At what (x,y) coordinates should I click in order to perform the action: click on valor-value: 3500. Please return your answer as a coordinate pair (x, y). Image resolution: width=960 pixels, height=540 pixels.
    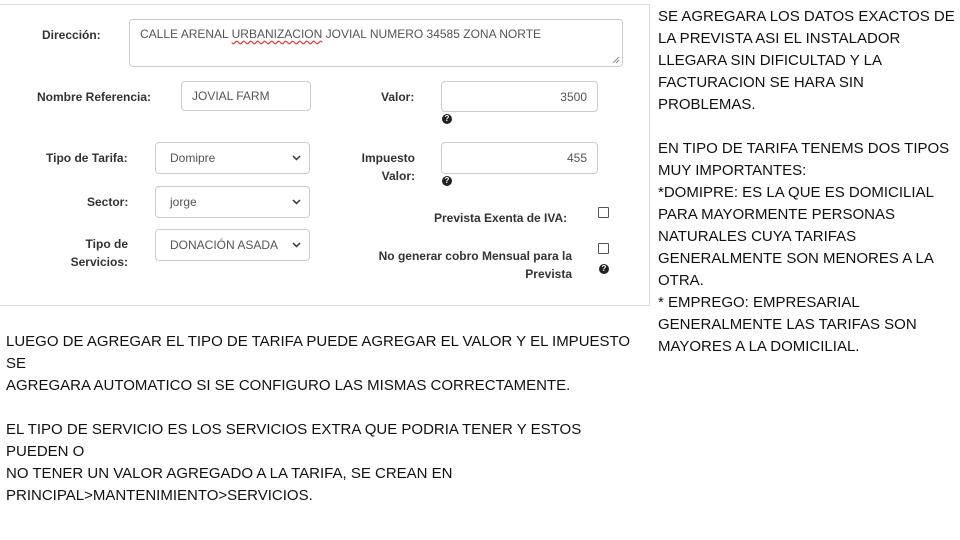
    Looking at the image, I should click on (573, 96).